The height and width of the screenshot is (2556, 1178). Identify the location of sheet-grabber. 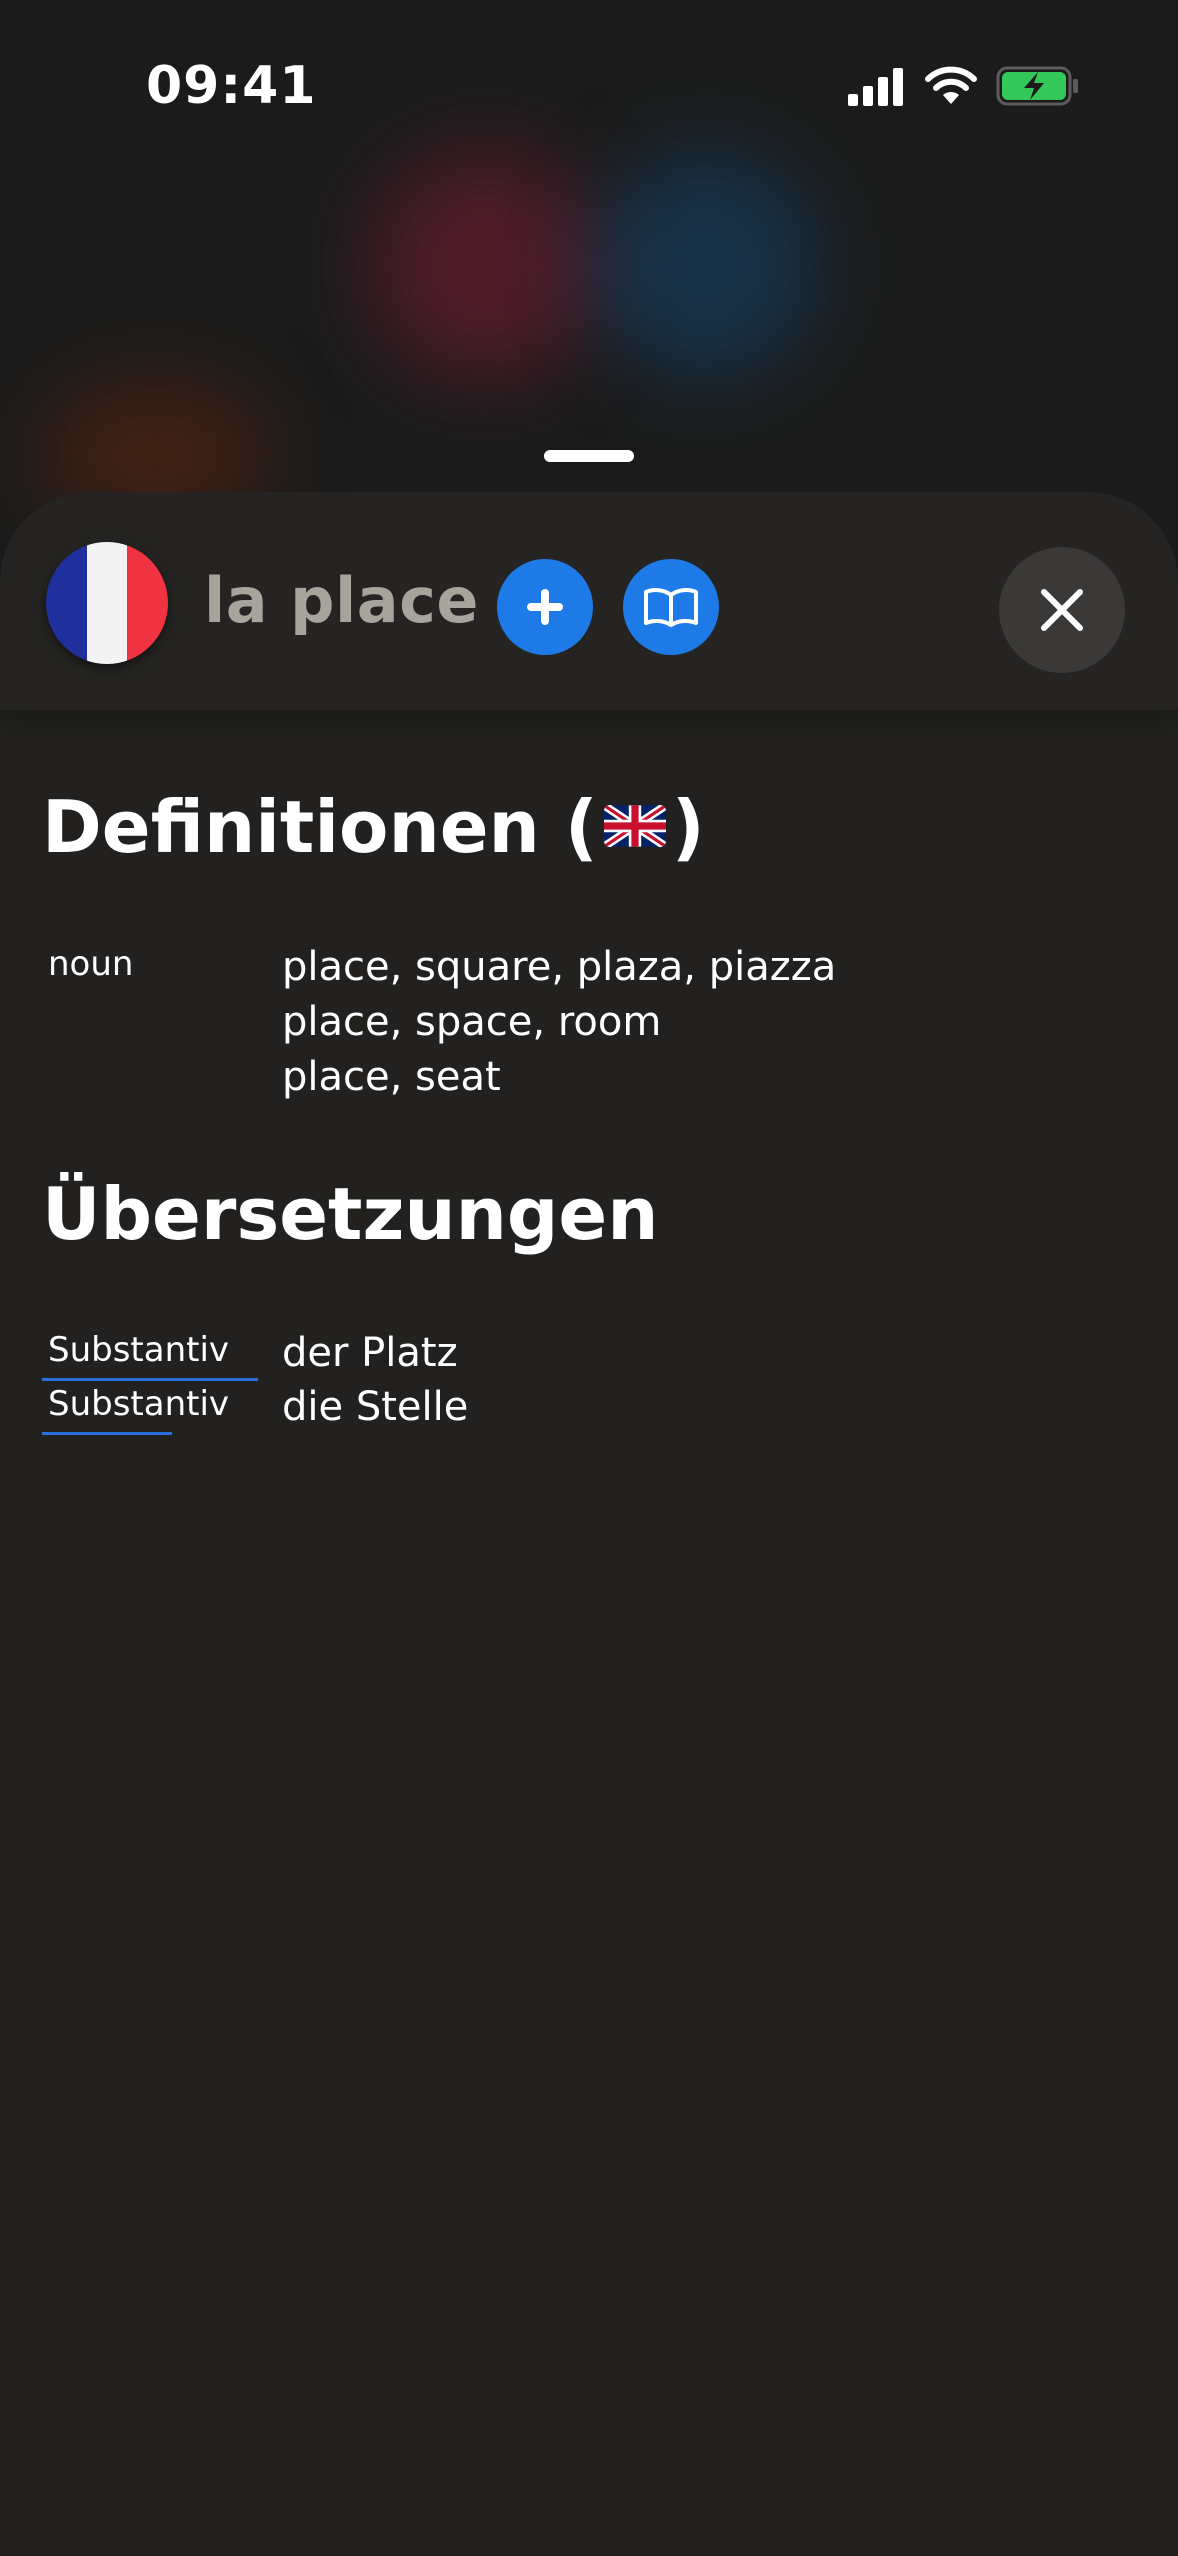
(589, 456).